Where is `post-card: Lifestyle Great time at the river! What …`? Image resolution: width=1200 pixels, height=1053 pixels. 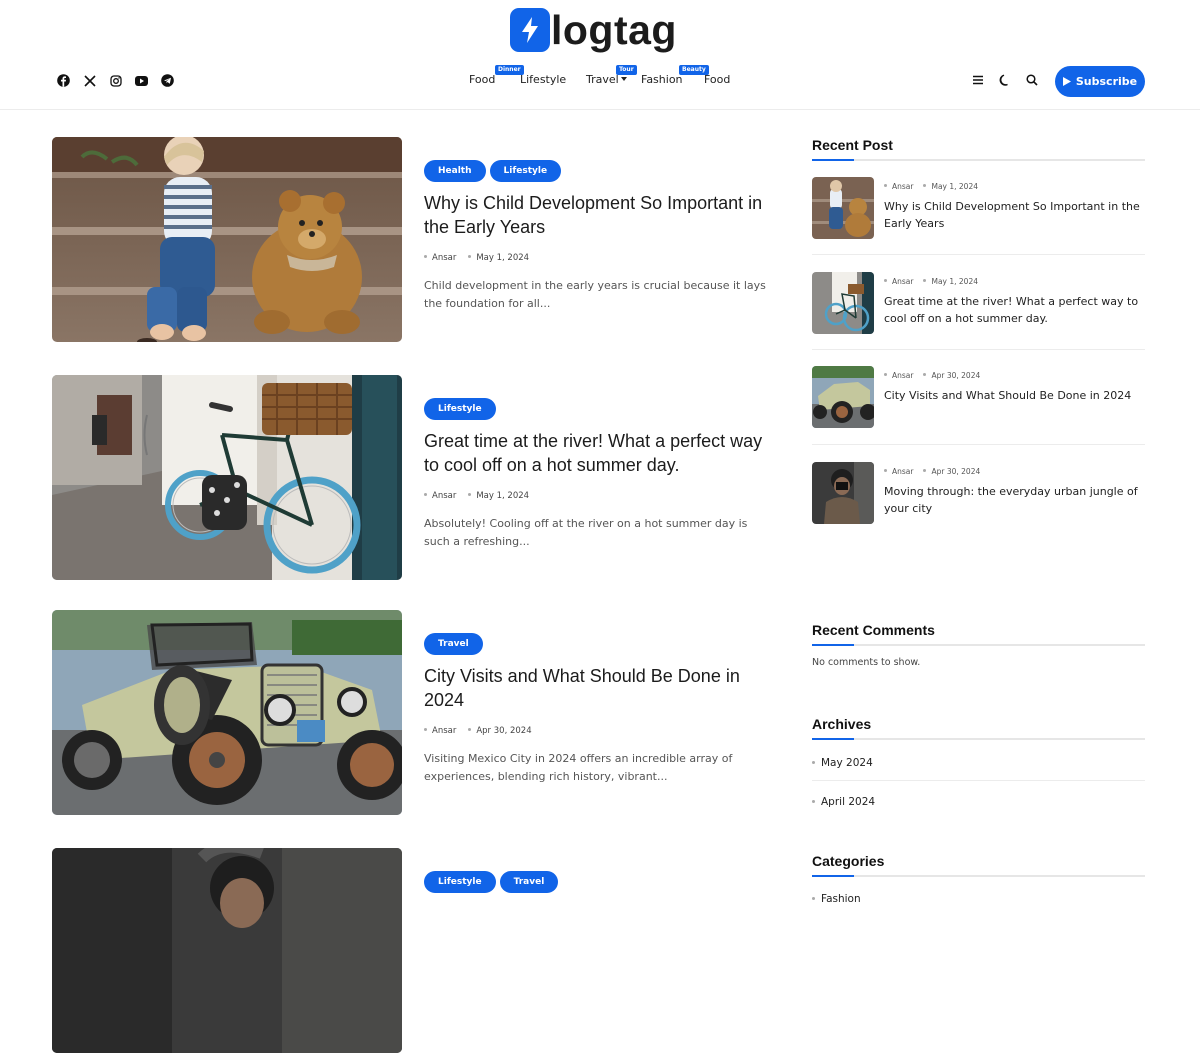 post-card: Lifestyle Great time at the river! What … is located at coordinates (412, 477).